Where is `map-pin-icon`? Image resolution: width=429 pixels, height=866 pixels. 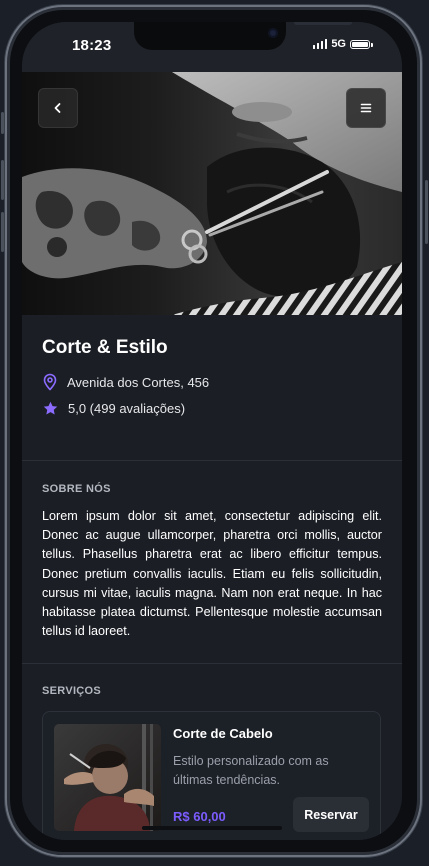 map-pin-icon is located at coordinates (50, 382).